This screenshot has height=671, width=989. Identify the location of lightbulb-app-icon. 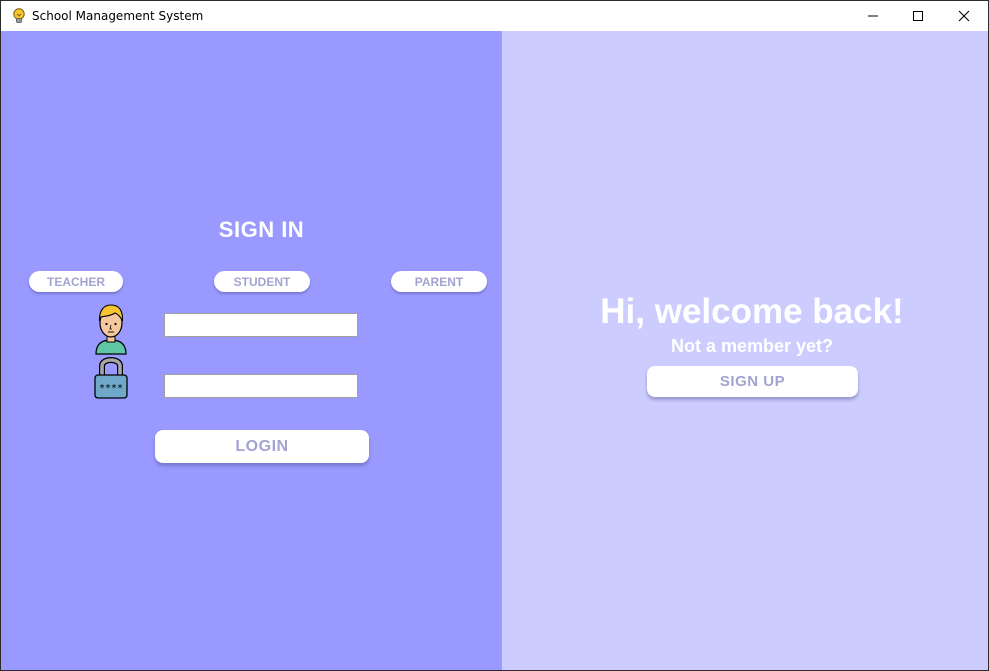
(19, 15).